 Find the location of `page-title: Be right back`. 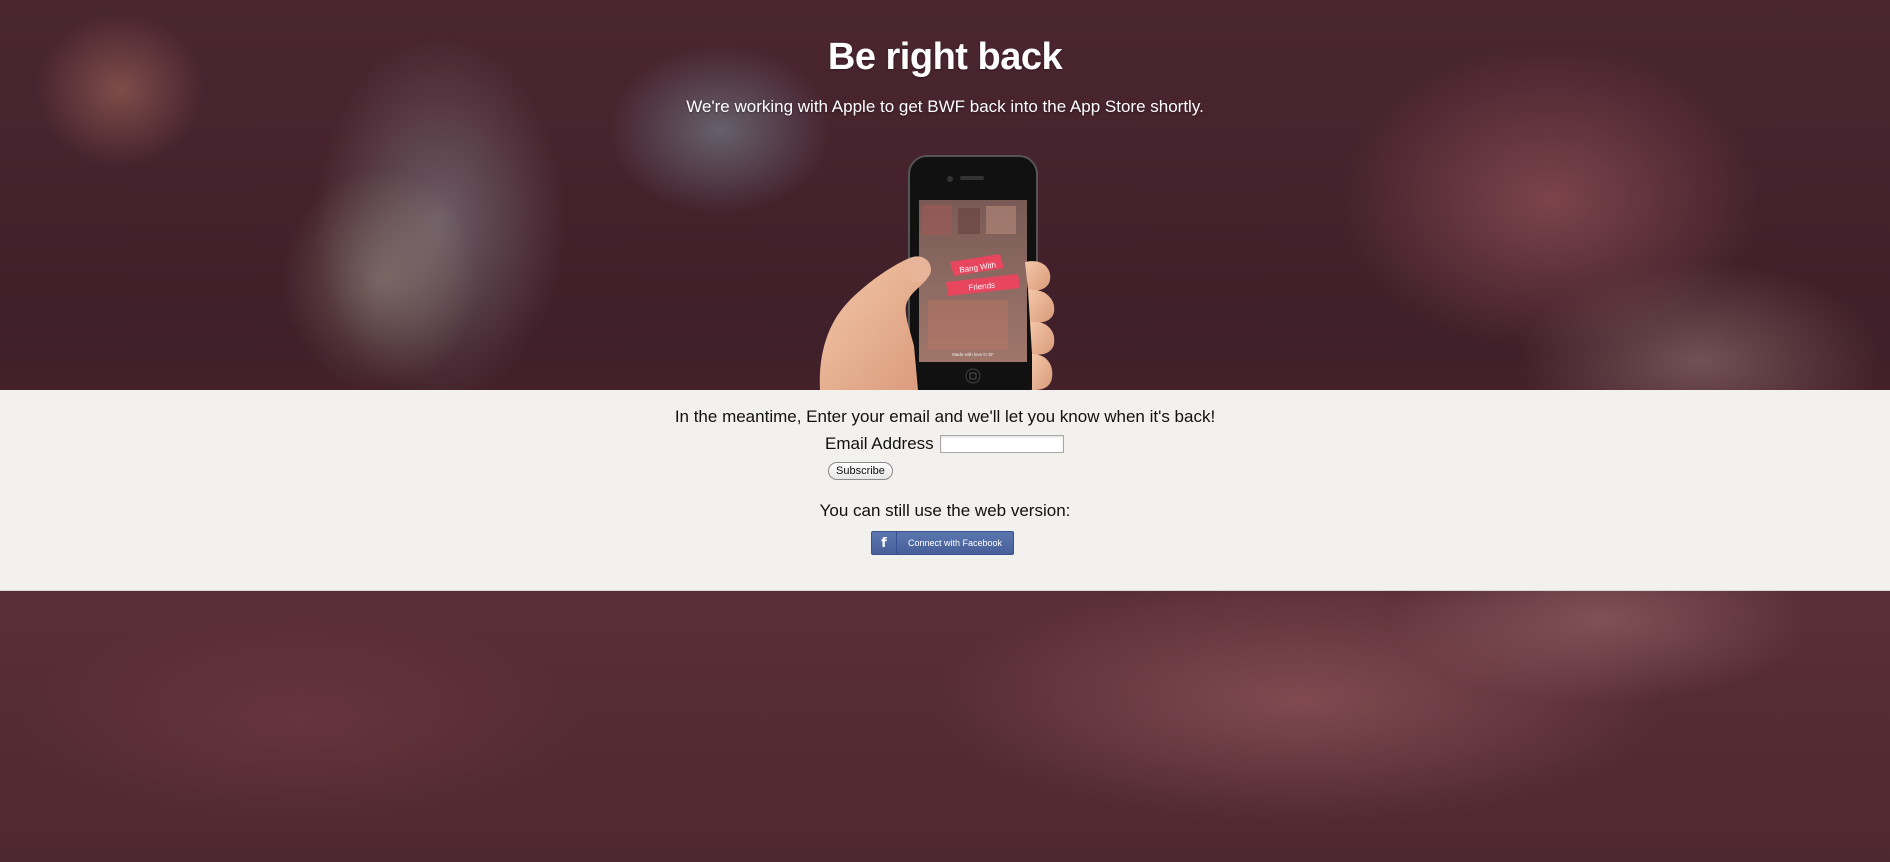

page-title: Be right back is located at coordinates (945, 57).